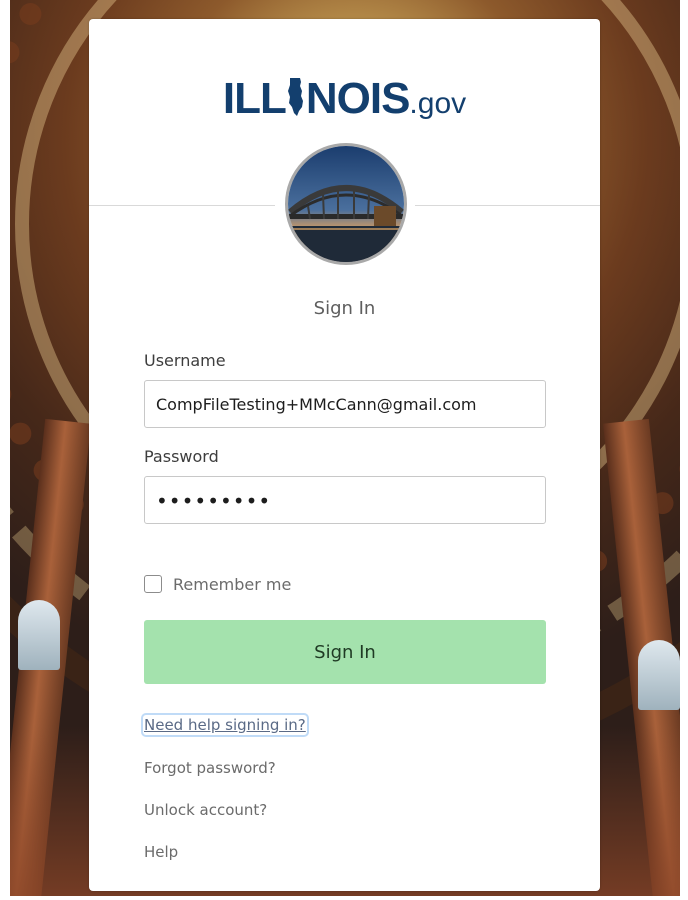 This screenshot has height=900, width=688. What do you see at coordinates (225, 725) in the screenshot?
I see `need-help-link: Need help signing in?` at bounding box center [225, 725].